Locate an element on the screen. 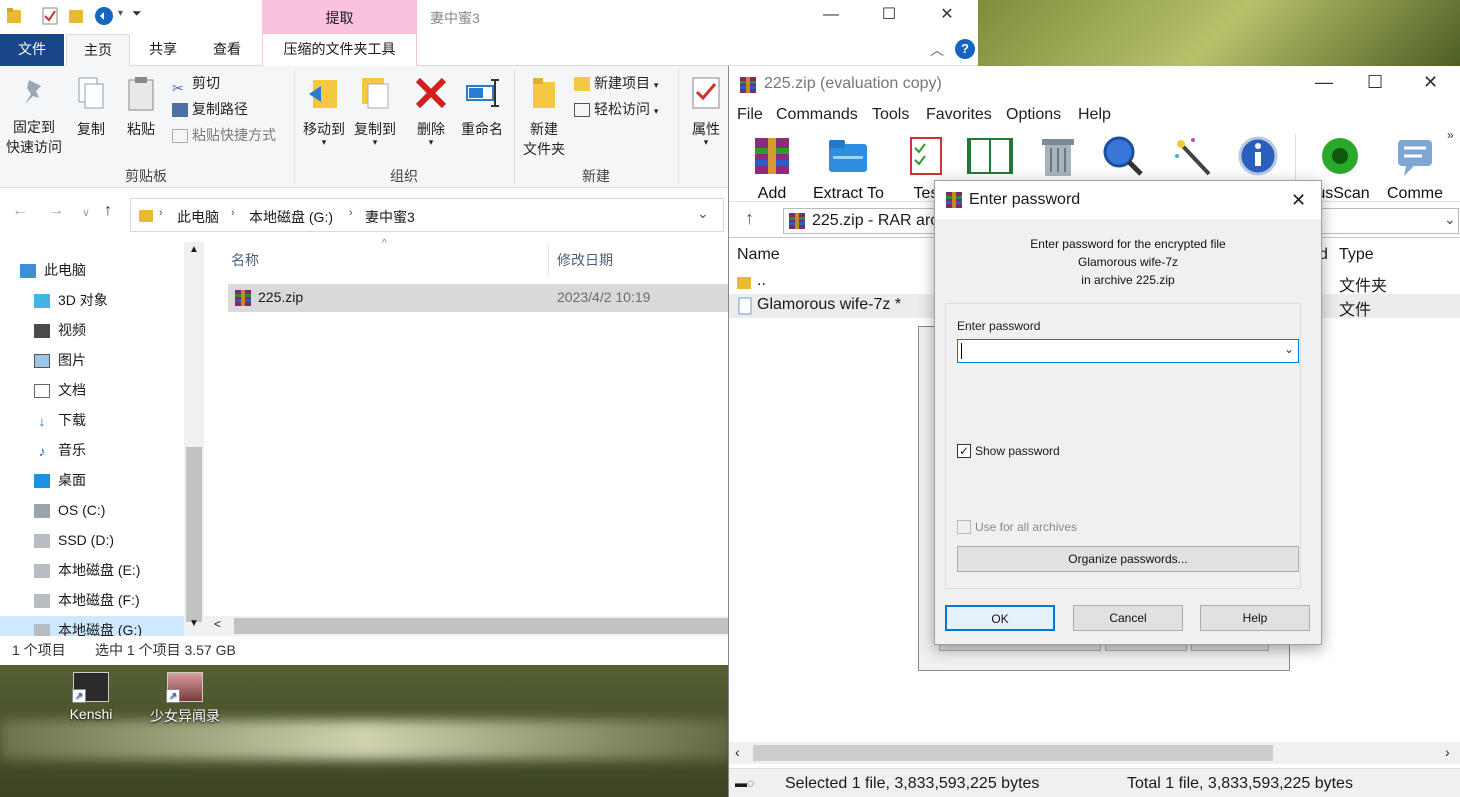  paste-shortcut-button: 粘贴快捷方式 is located at coordinates (224, 135).